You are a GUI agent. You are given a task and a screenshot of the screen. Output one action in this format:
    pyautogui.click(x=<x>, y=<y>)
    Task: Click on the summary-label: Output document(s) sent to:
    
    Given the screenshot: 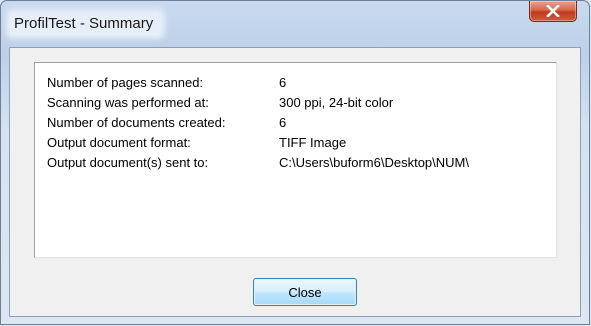 What is the action you would take?
    pyautogui.click(x=128, y=162)
    